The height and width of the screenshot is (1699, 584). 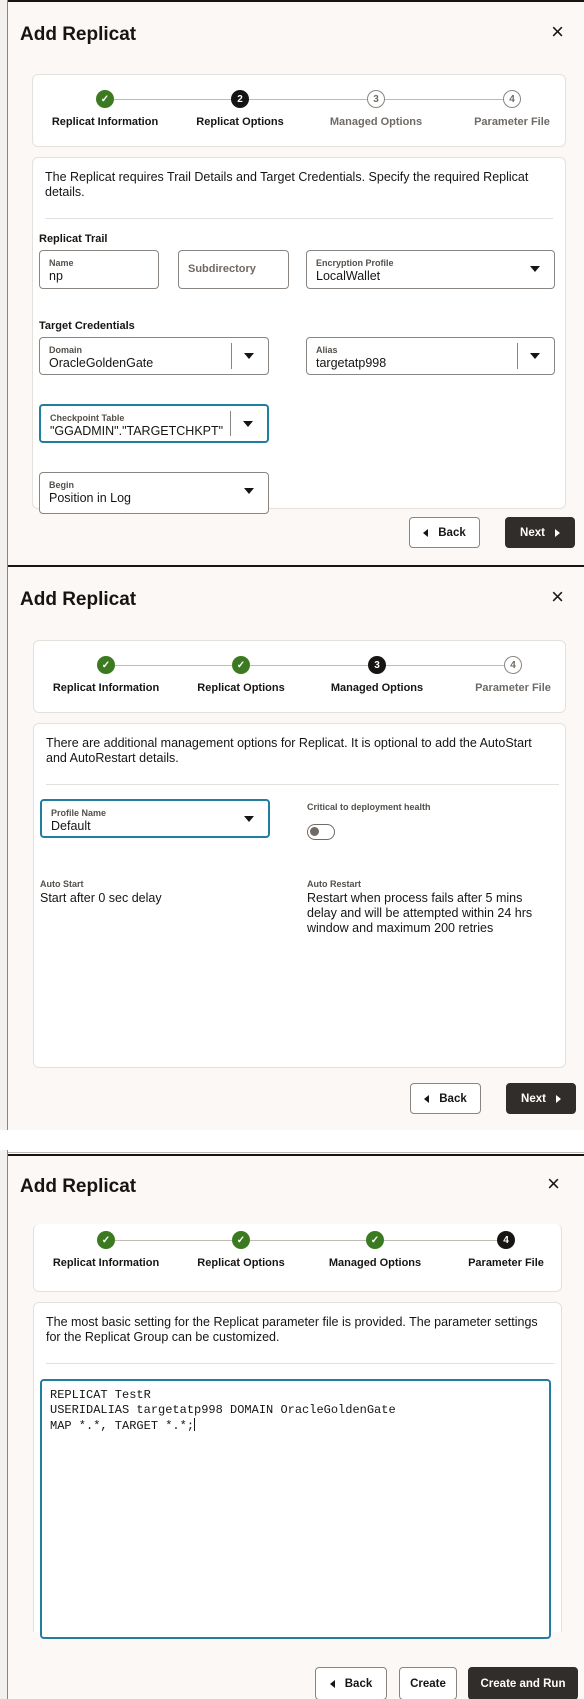 I want to click on field-value: "GGADMIN"."TARGETCHKPT", so click(x=137, y=431).